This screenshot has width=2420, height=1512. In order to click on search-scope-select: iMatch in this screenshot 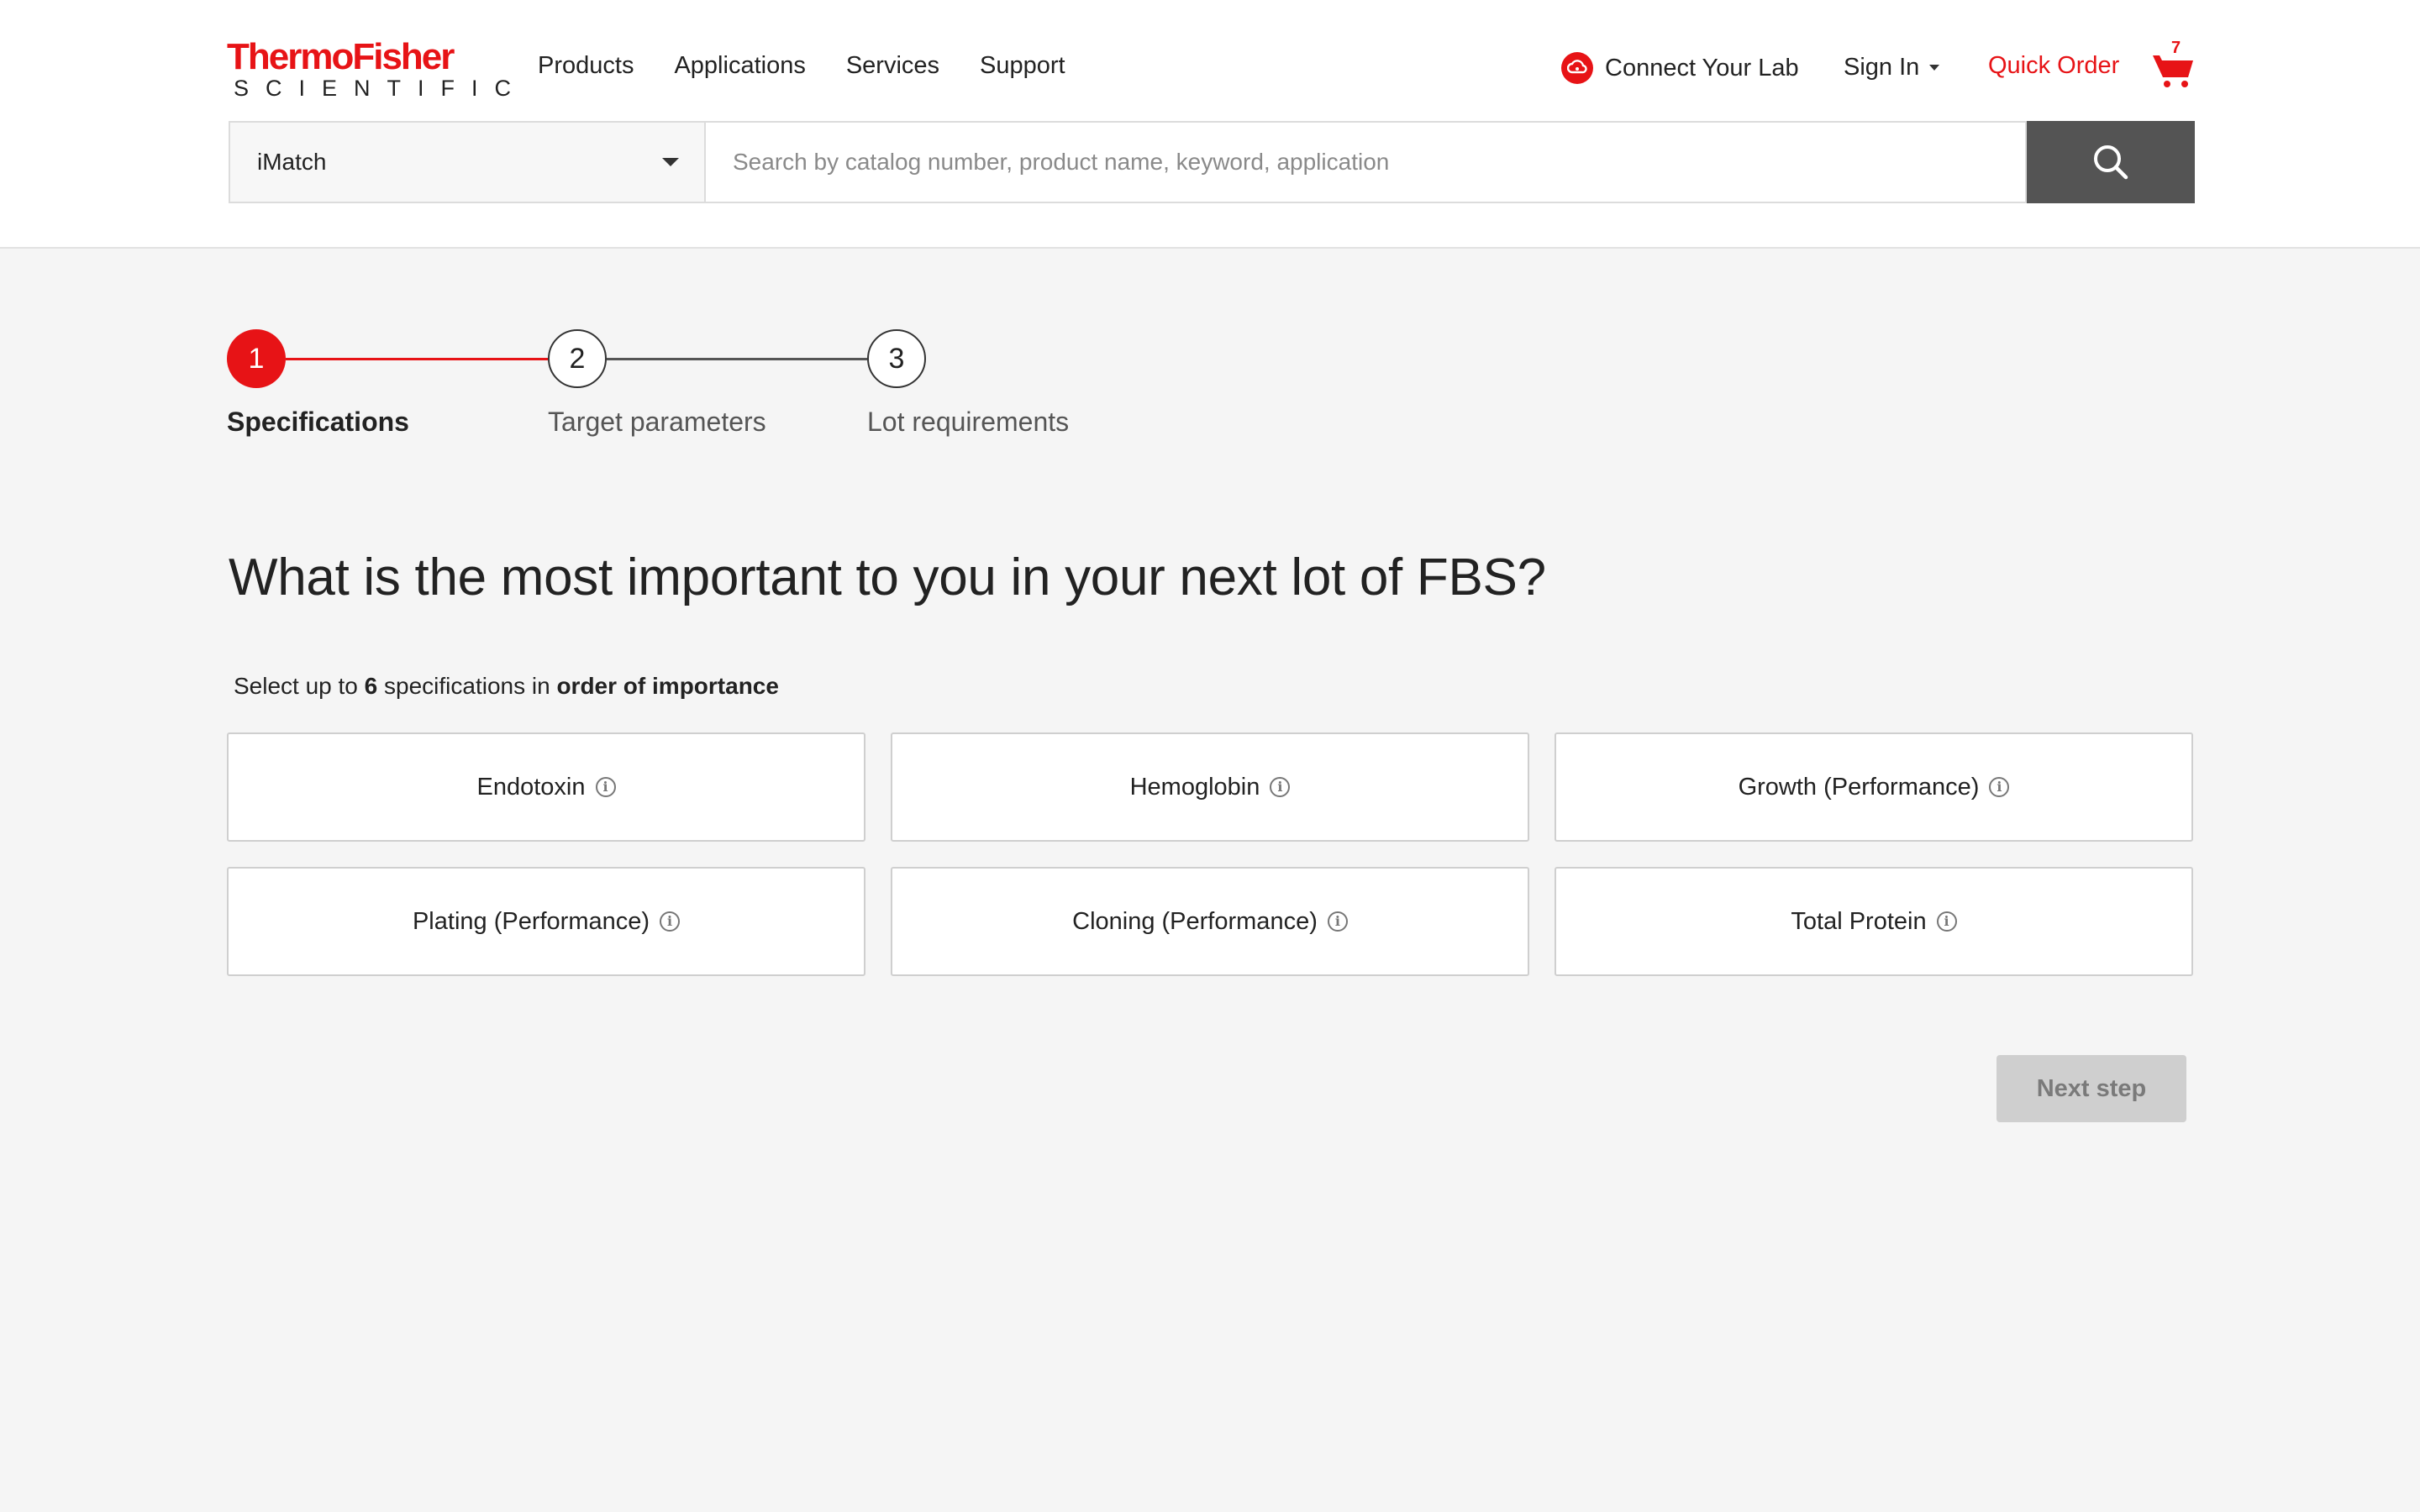, I will do `click(467, 162)`.